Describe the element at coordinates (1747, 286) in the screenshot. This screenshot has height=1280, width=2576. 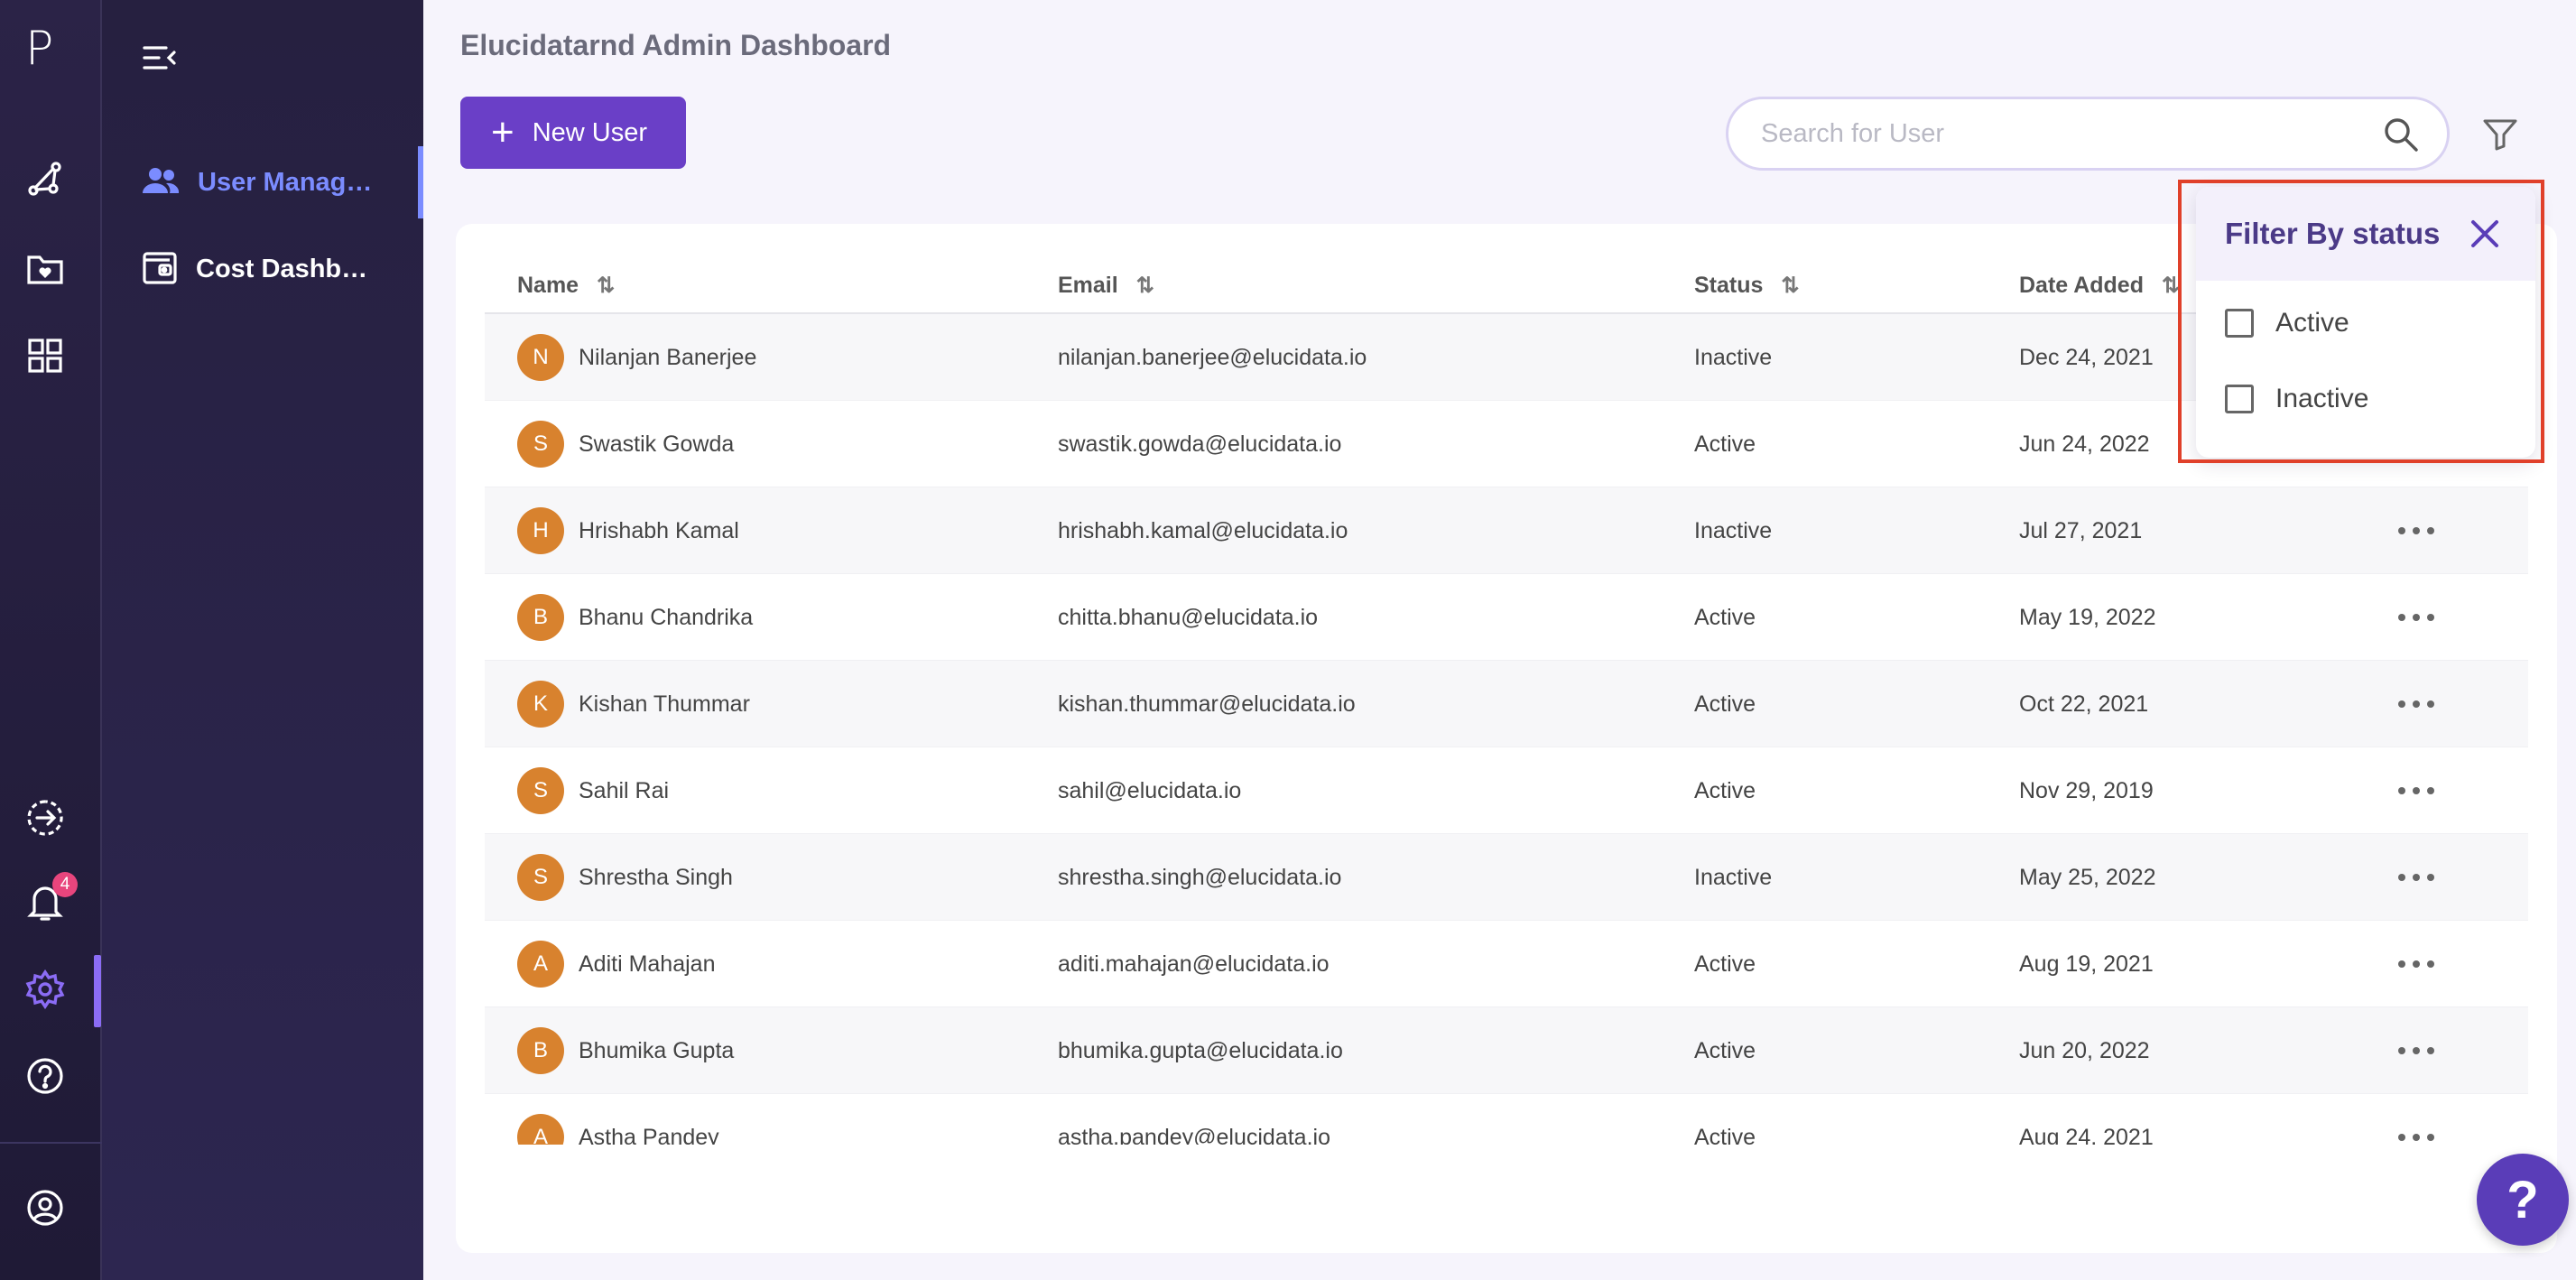
I see `column-header-status: Status ⇅` at that location.